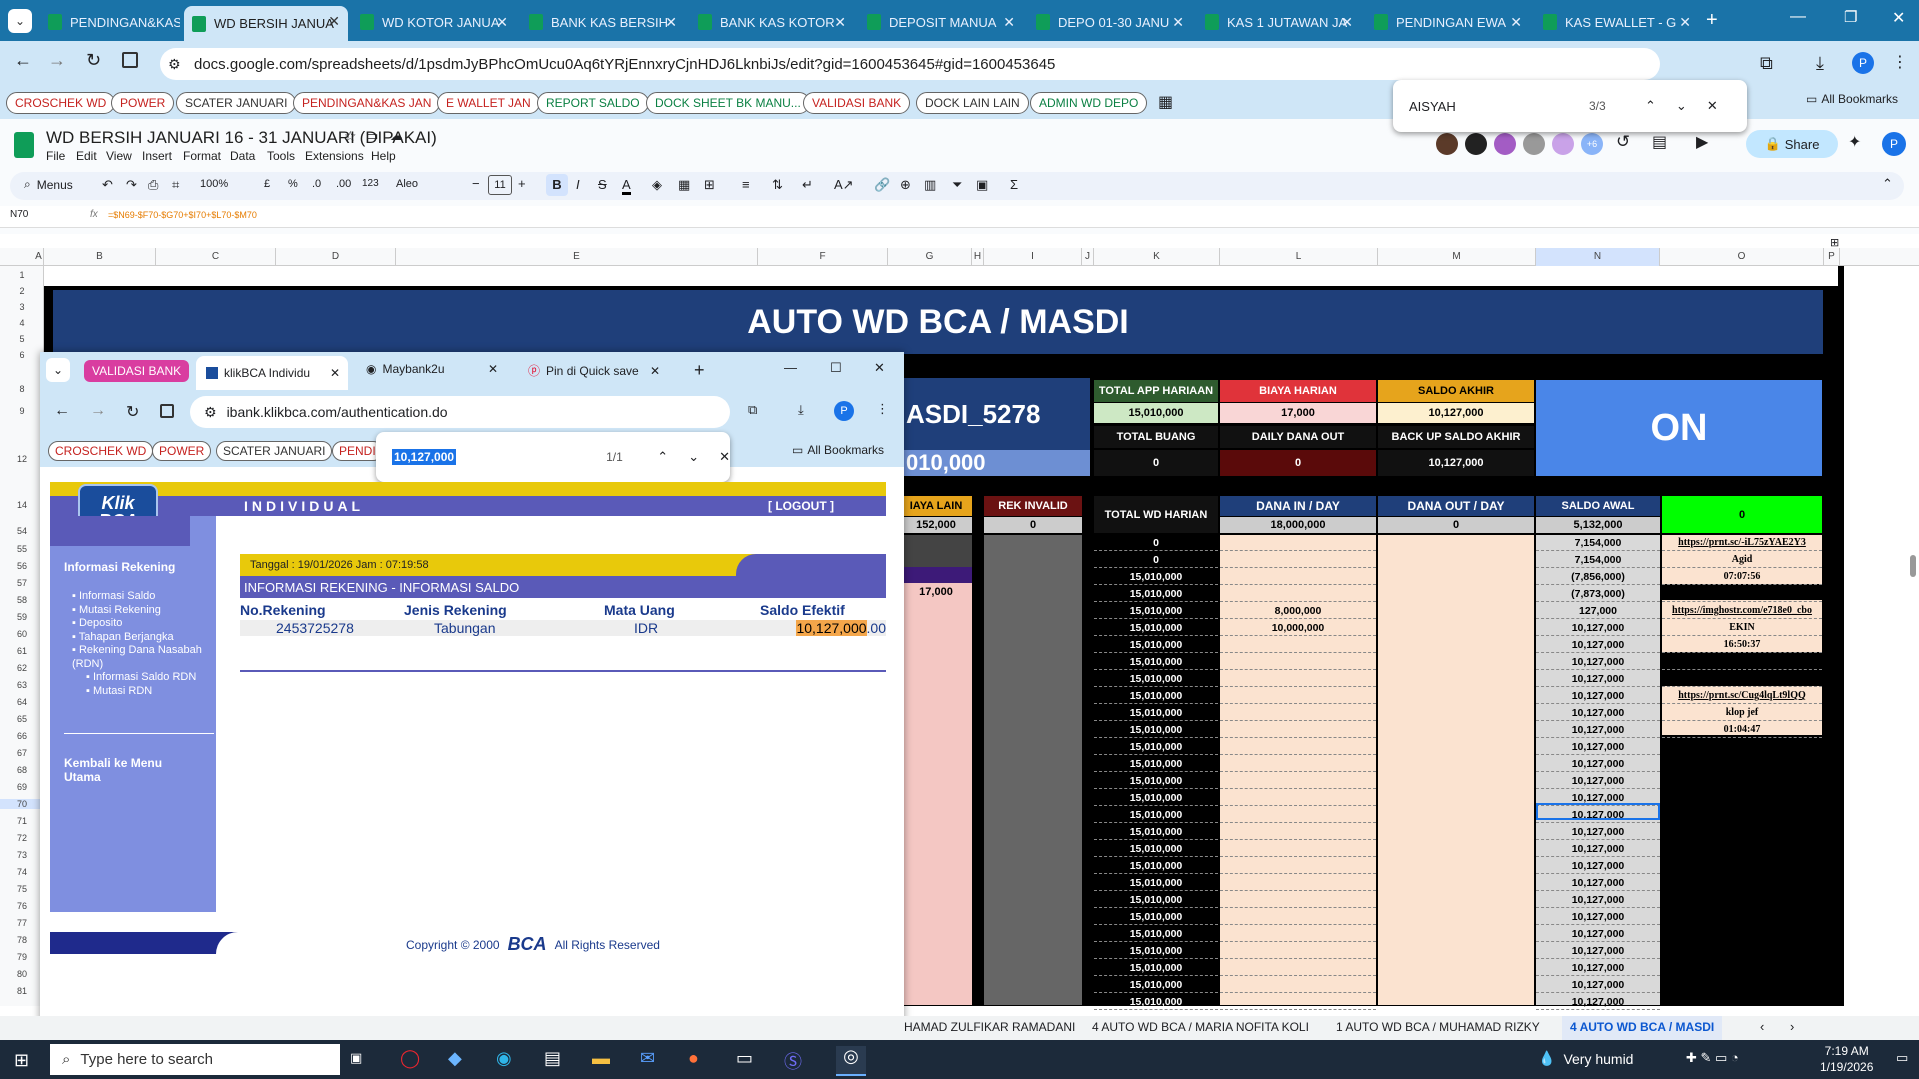  Describe the element at coordinates (22, 339) in the screenshot. I see `row-header: 5` at that location.